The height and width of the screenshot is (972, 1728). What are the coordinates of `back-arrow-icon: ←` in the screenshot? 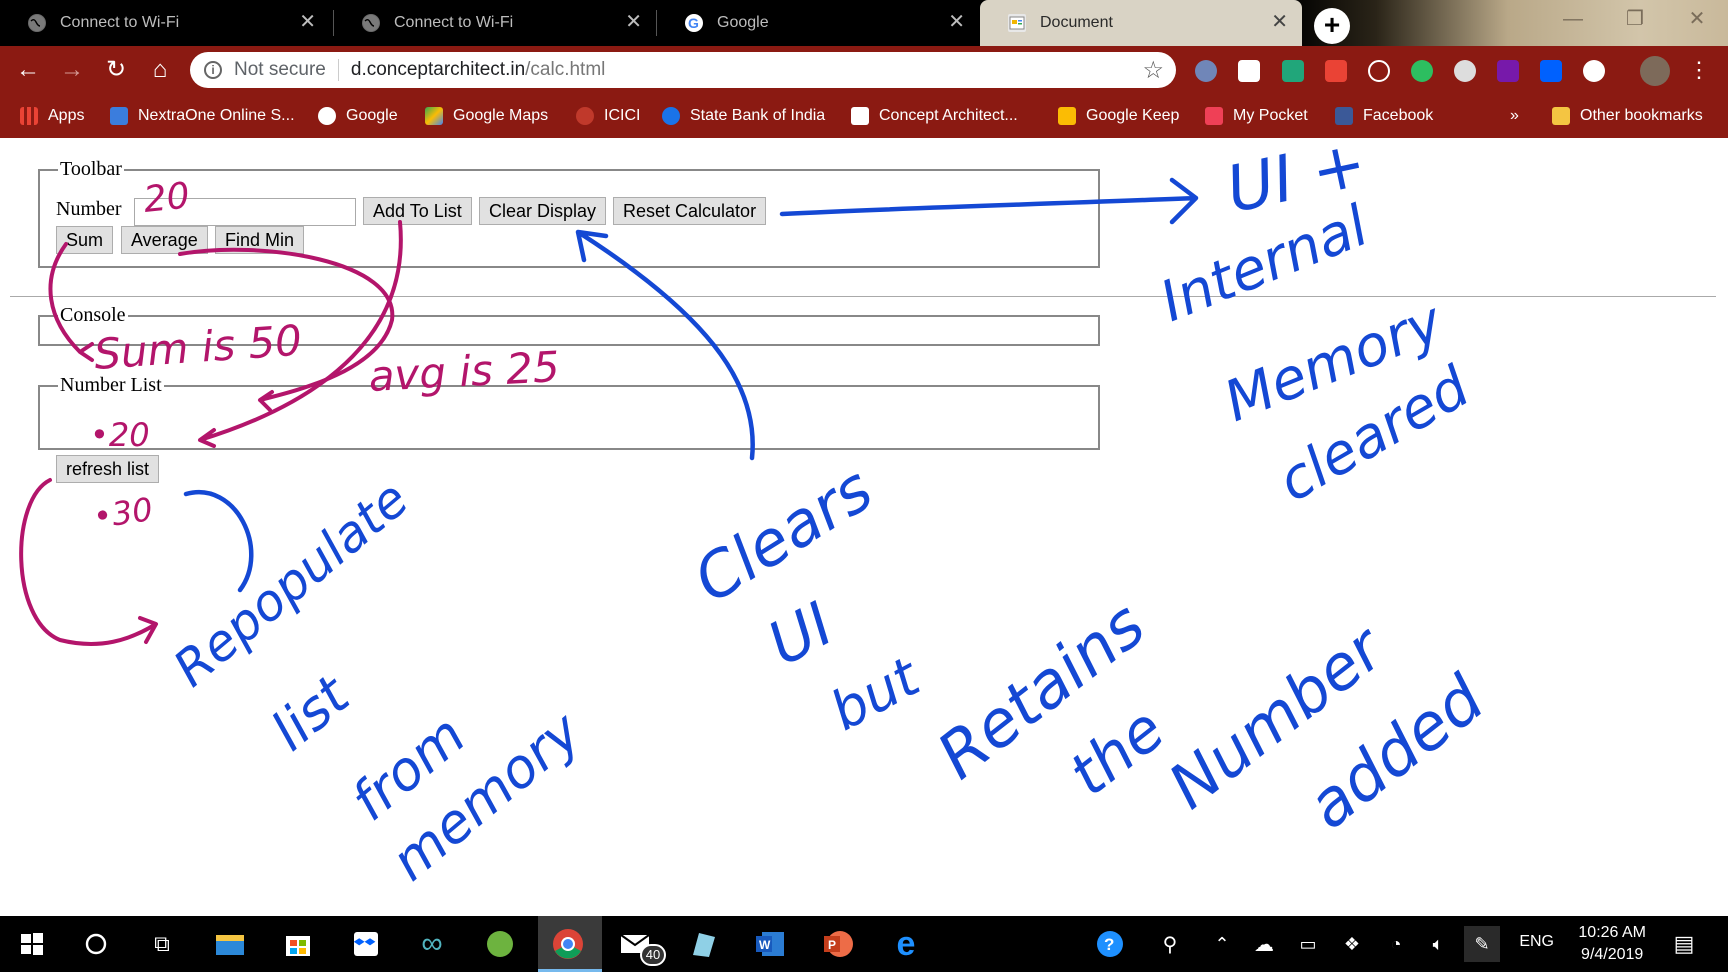 It's located at (28, 70).